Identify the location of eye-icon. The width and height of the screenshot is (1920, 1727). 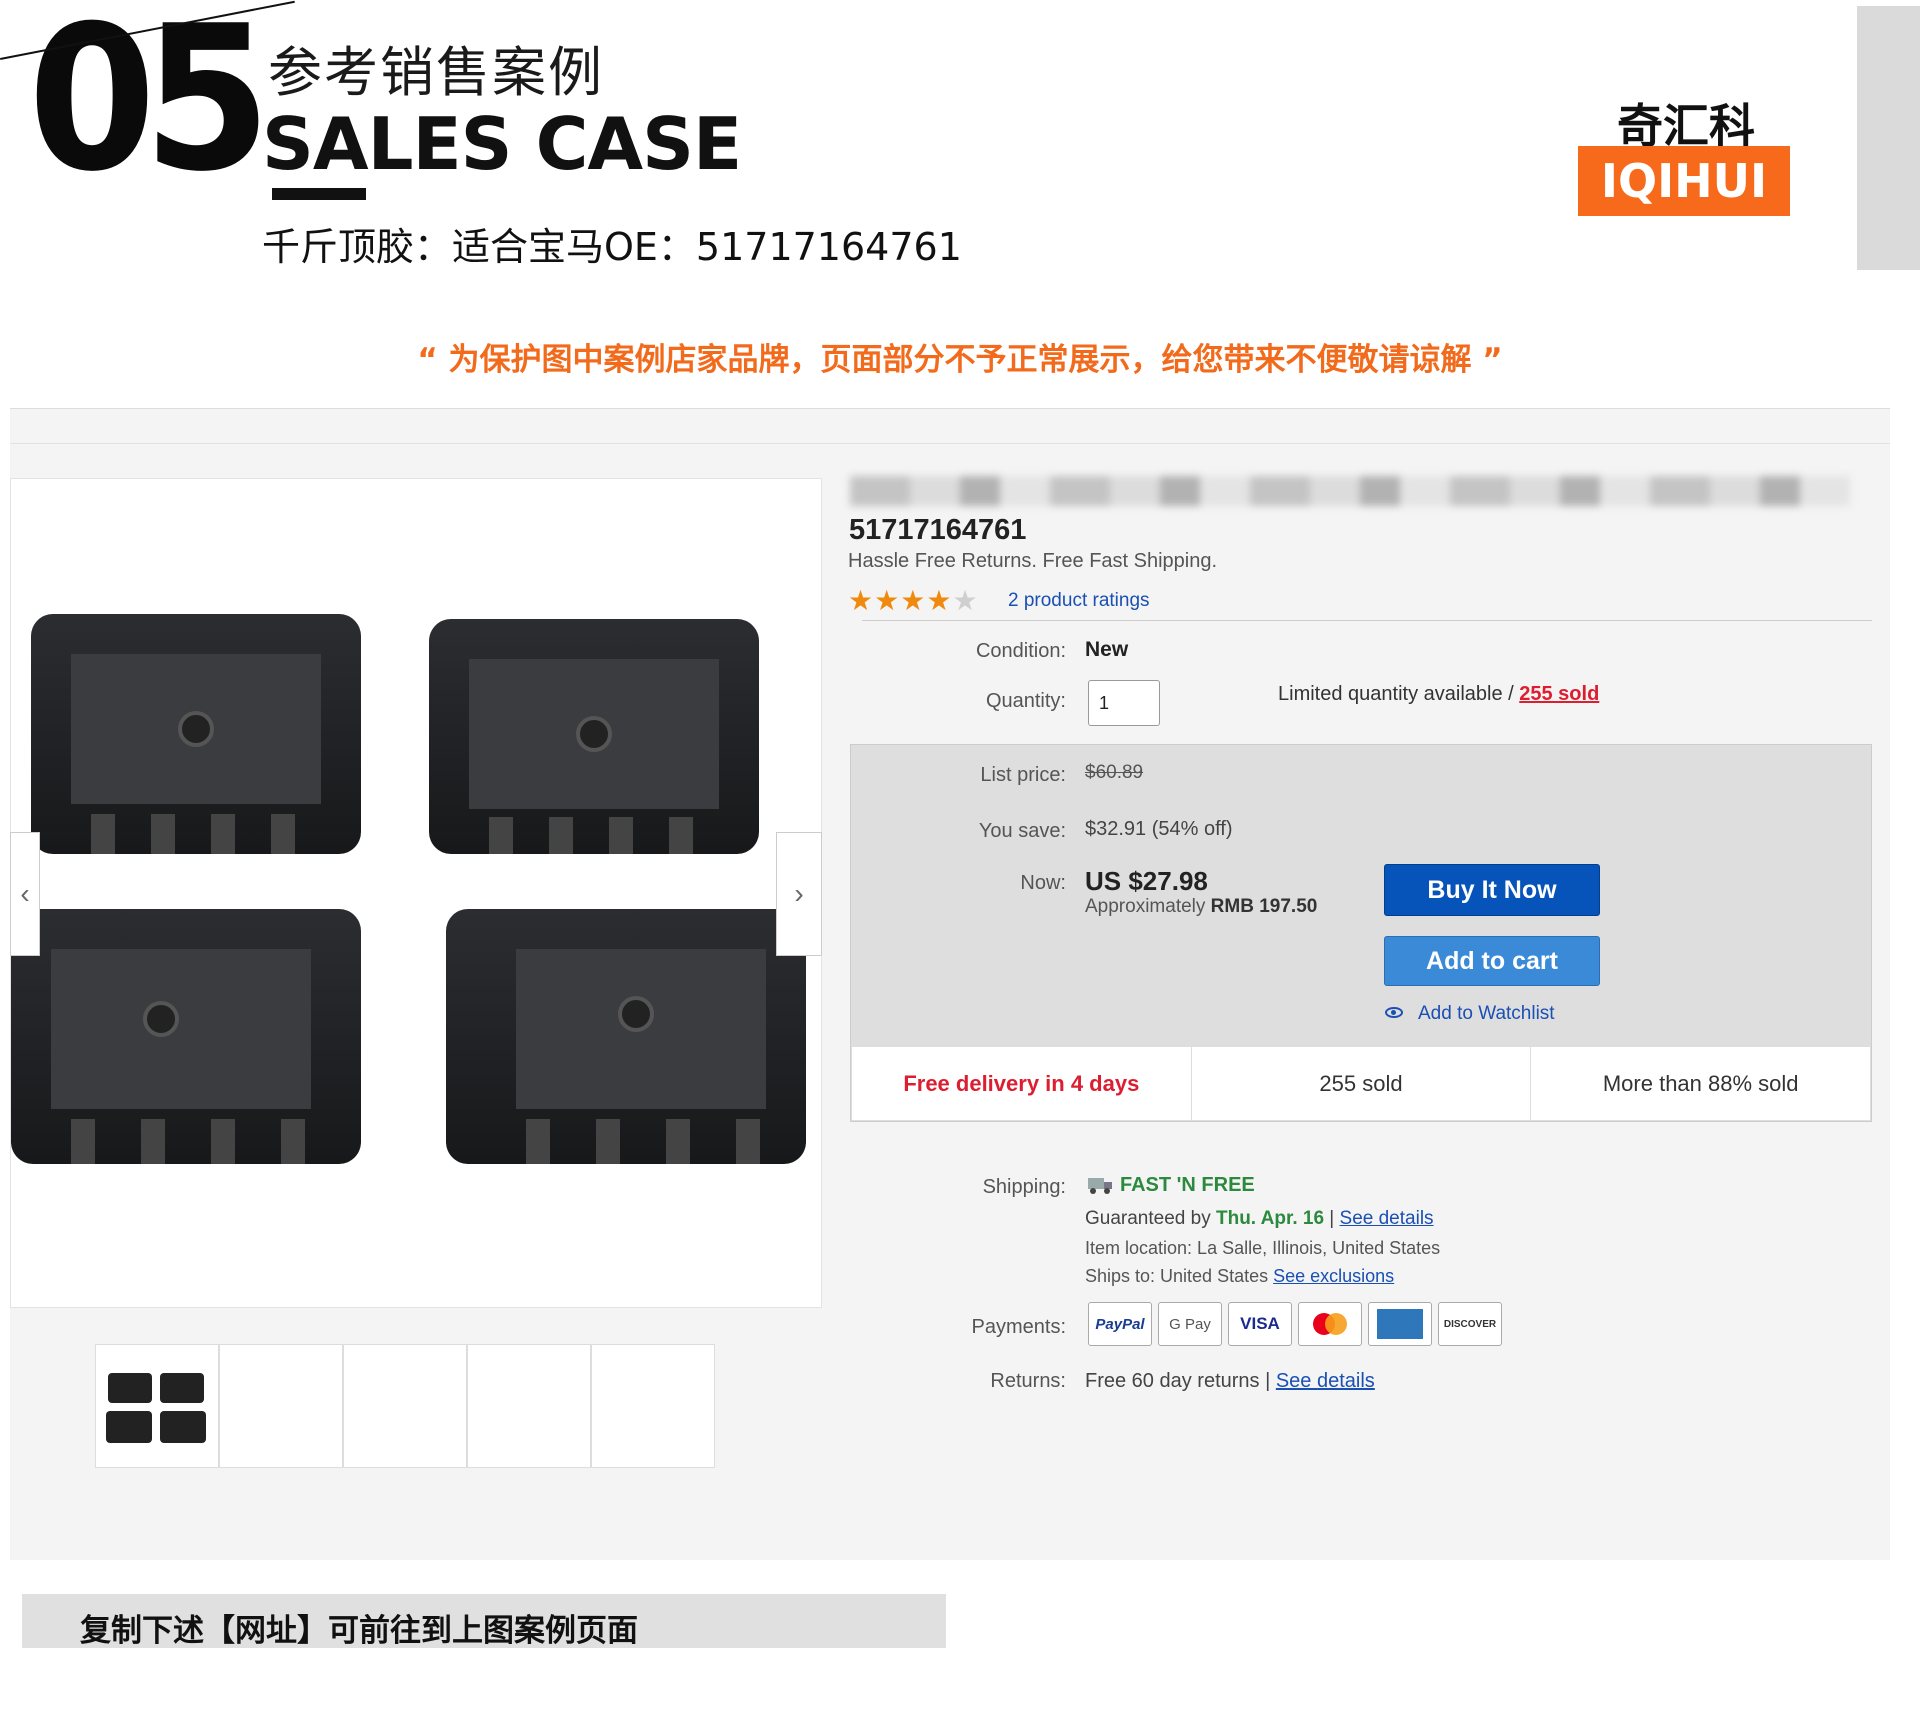
(1394, 1012).